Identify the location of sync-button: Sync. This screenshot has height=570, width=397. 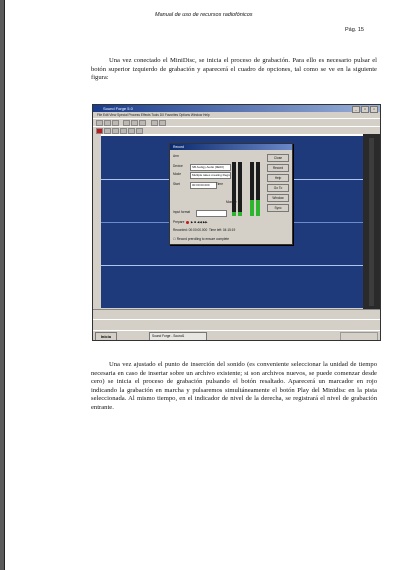
(278, 208).